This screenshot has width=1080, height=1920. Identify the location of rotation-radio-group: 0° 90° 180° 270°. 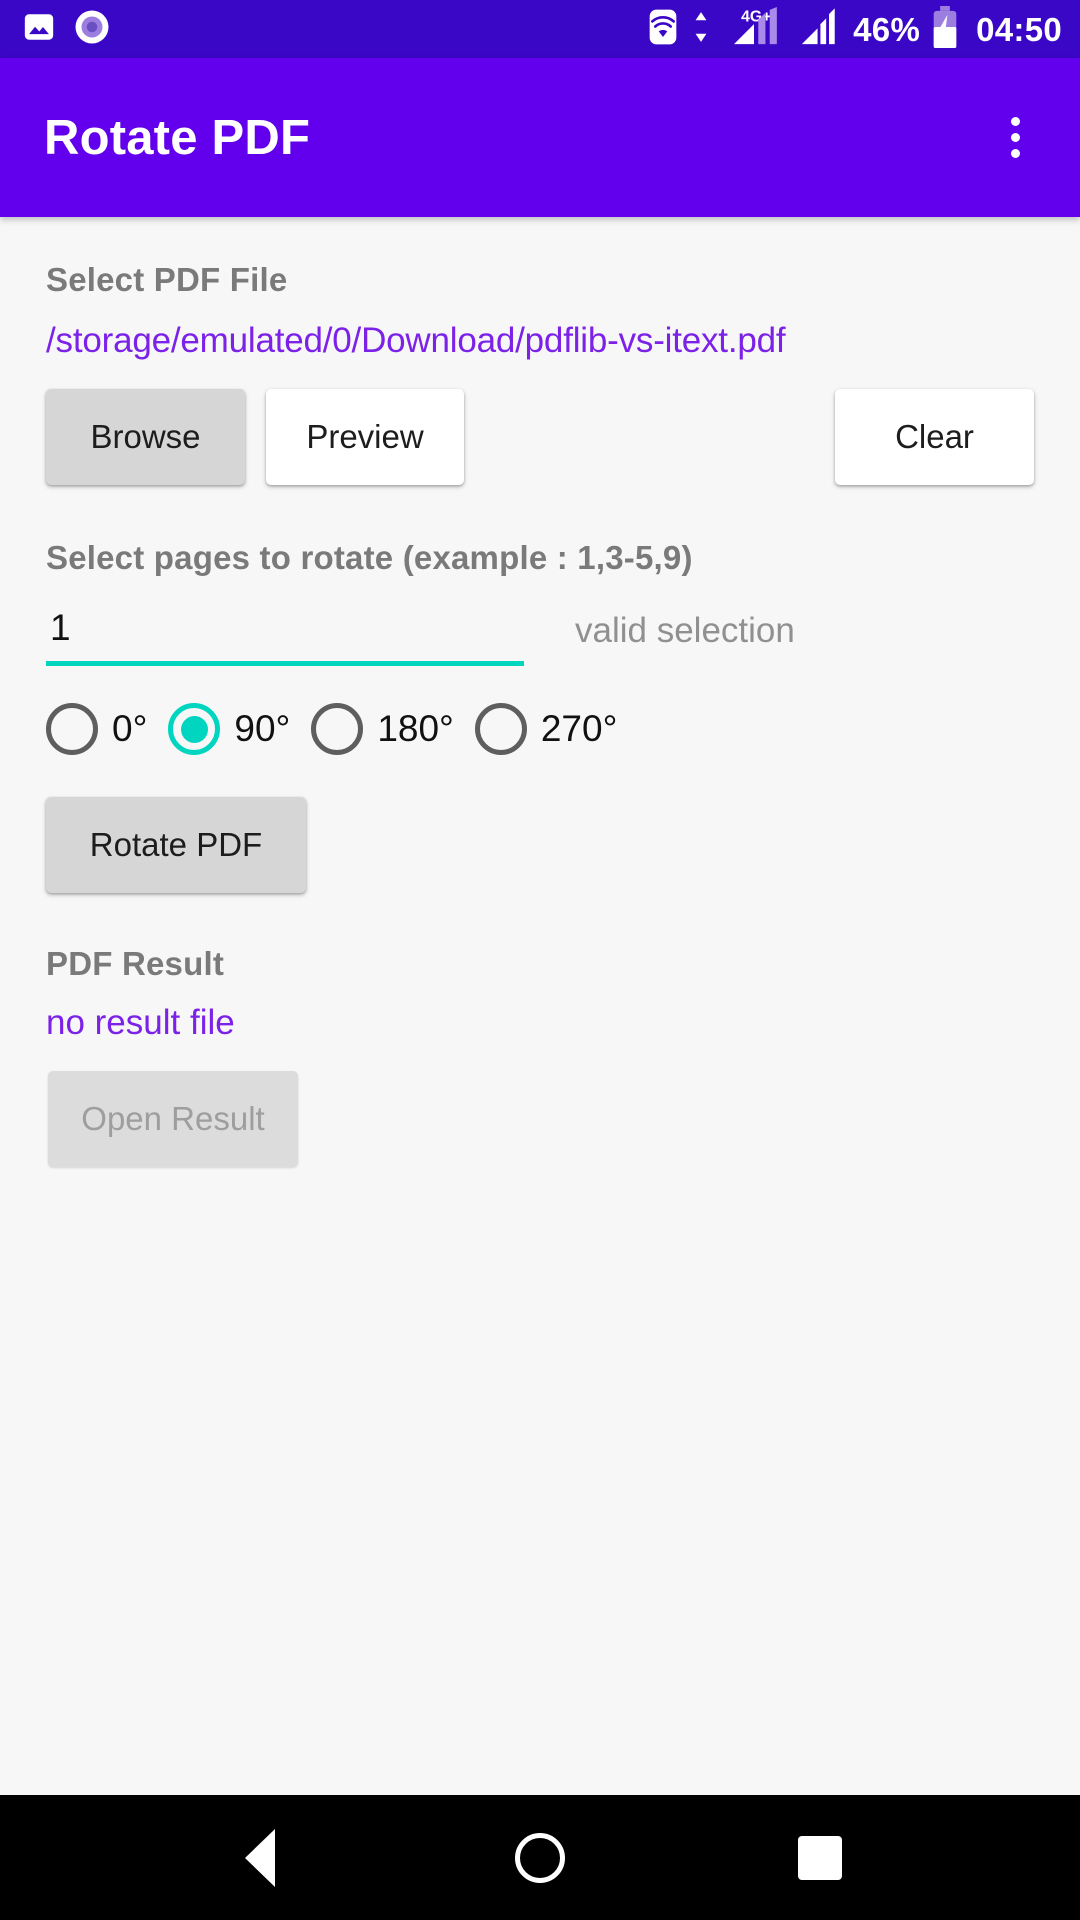
(540, 729).